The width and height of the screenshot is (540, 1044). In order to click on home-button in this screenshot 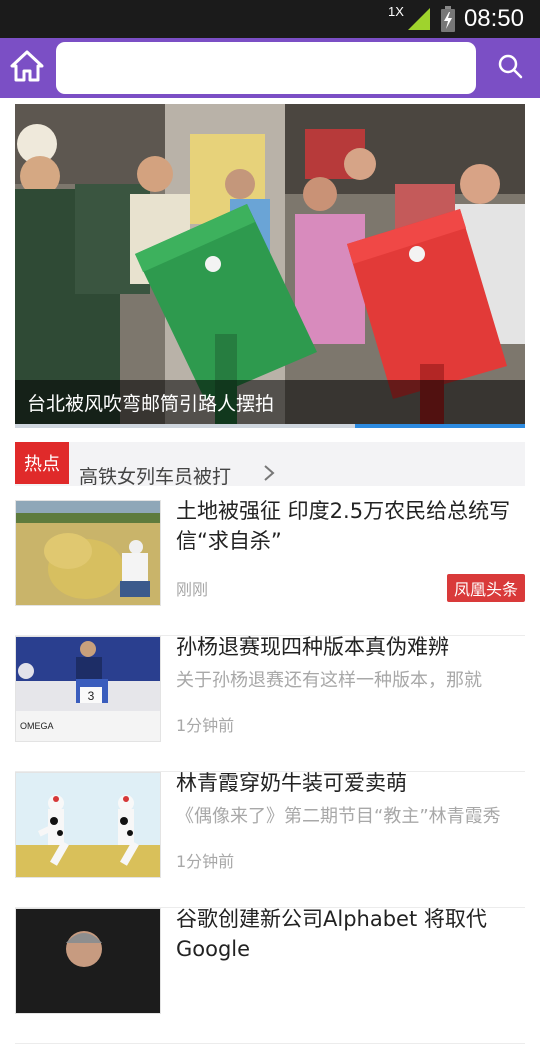, I will do `click(27, 68)`.